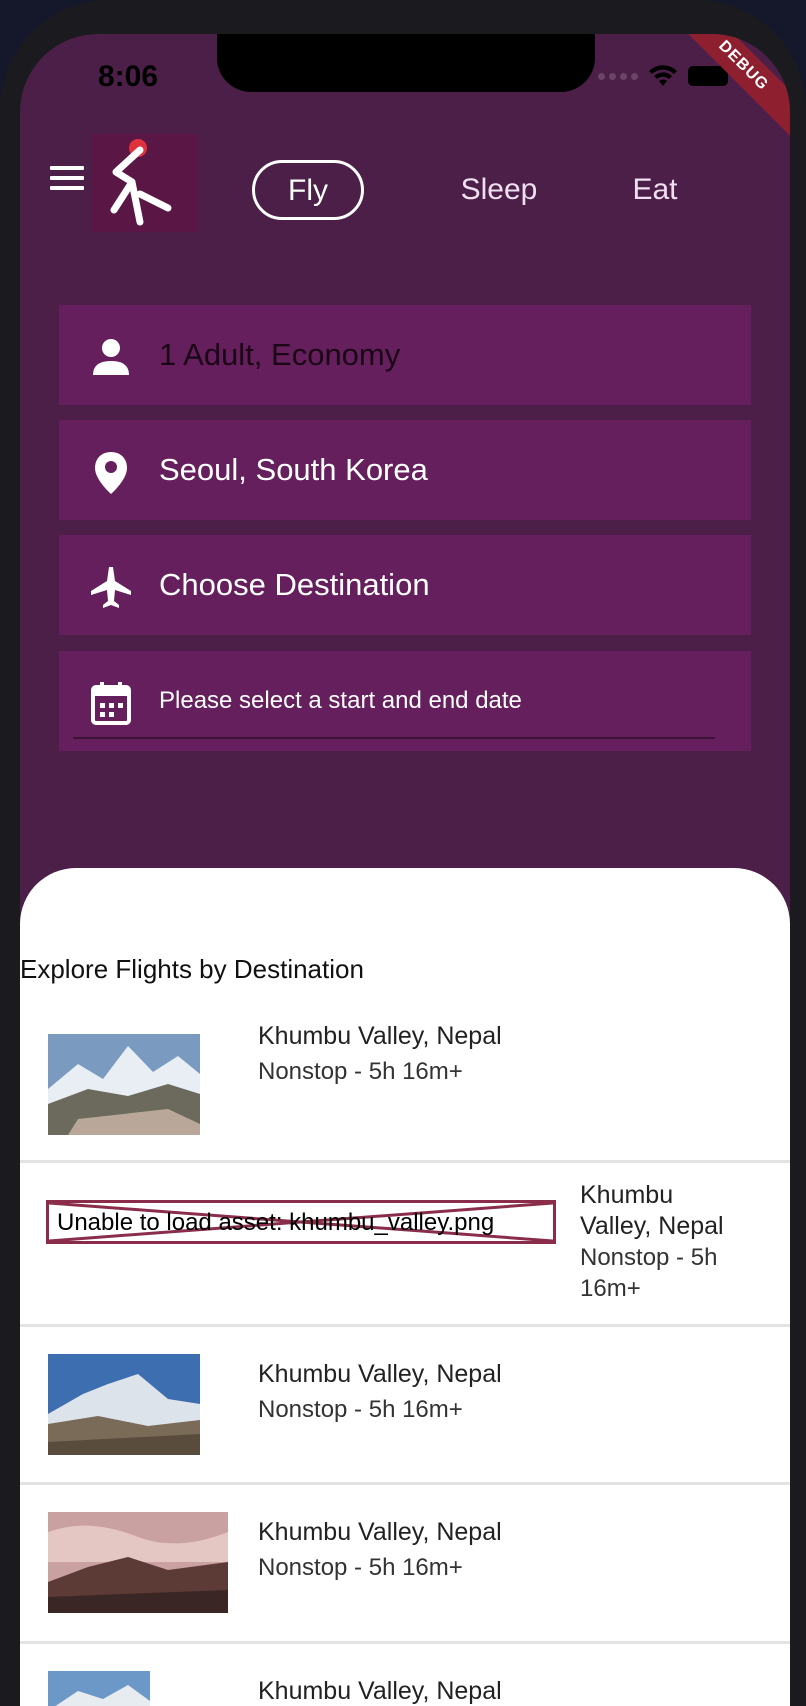 This screenshot has width=806, height=1706. Describe the element at coordinates (406, 63) in the screenshot. I see `device-notch` at that location.